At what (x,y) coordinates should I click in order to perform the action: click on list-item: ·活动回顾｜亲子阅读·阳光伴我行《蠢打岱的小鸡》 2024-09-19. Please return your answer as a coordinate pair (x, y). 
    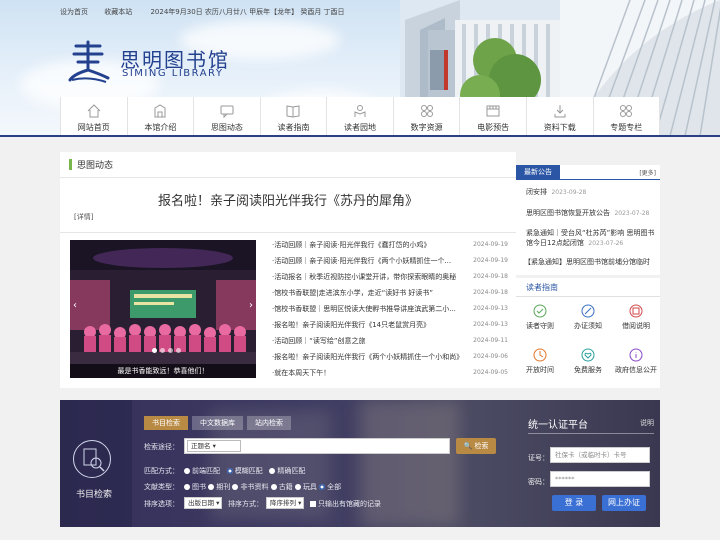
    Looking at the image, I should click on (390, 248).